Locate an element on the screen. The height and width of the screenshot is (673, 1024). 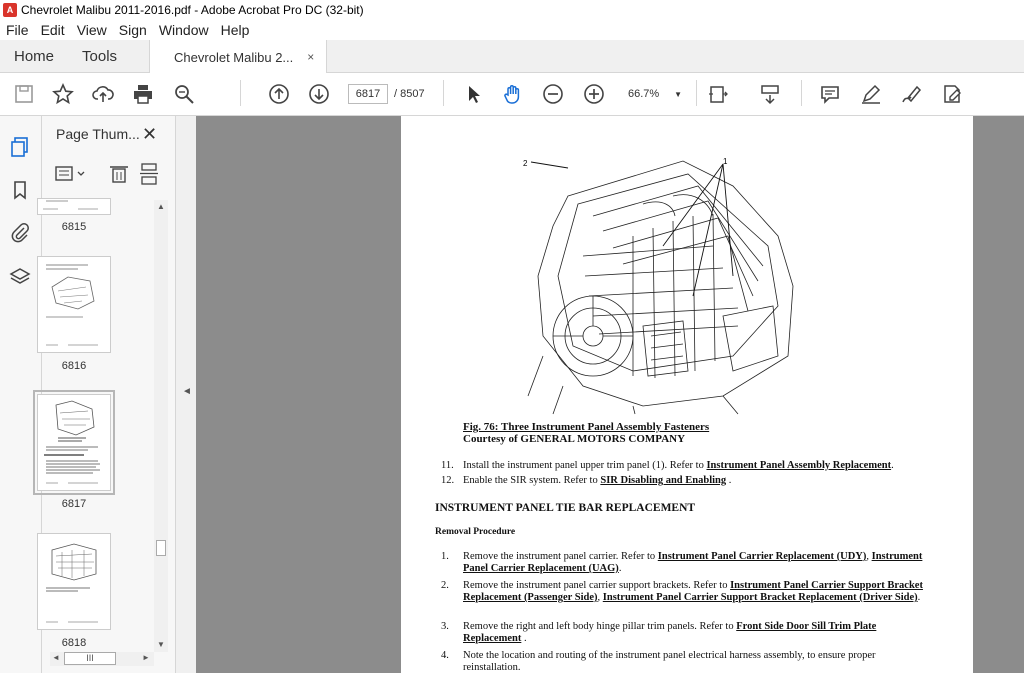
scroll-up-icon: ▲ is located at coordinates (161, 206).